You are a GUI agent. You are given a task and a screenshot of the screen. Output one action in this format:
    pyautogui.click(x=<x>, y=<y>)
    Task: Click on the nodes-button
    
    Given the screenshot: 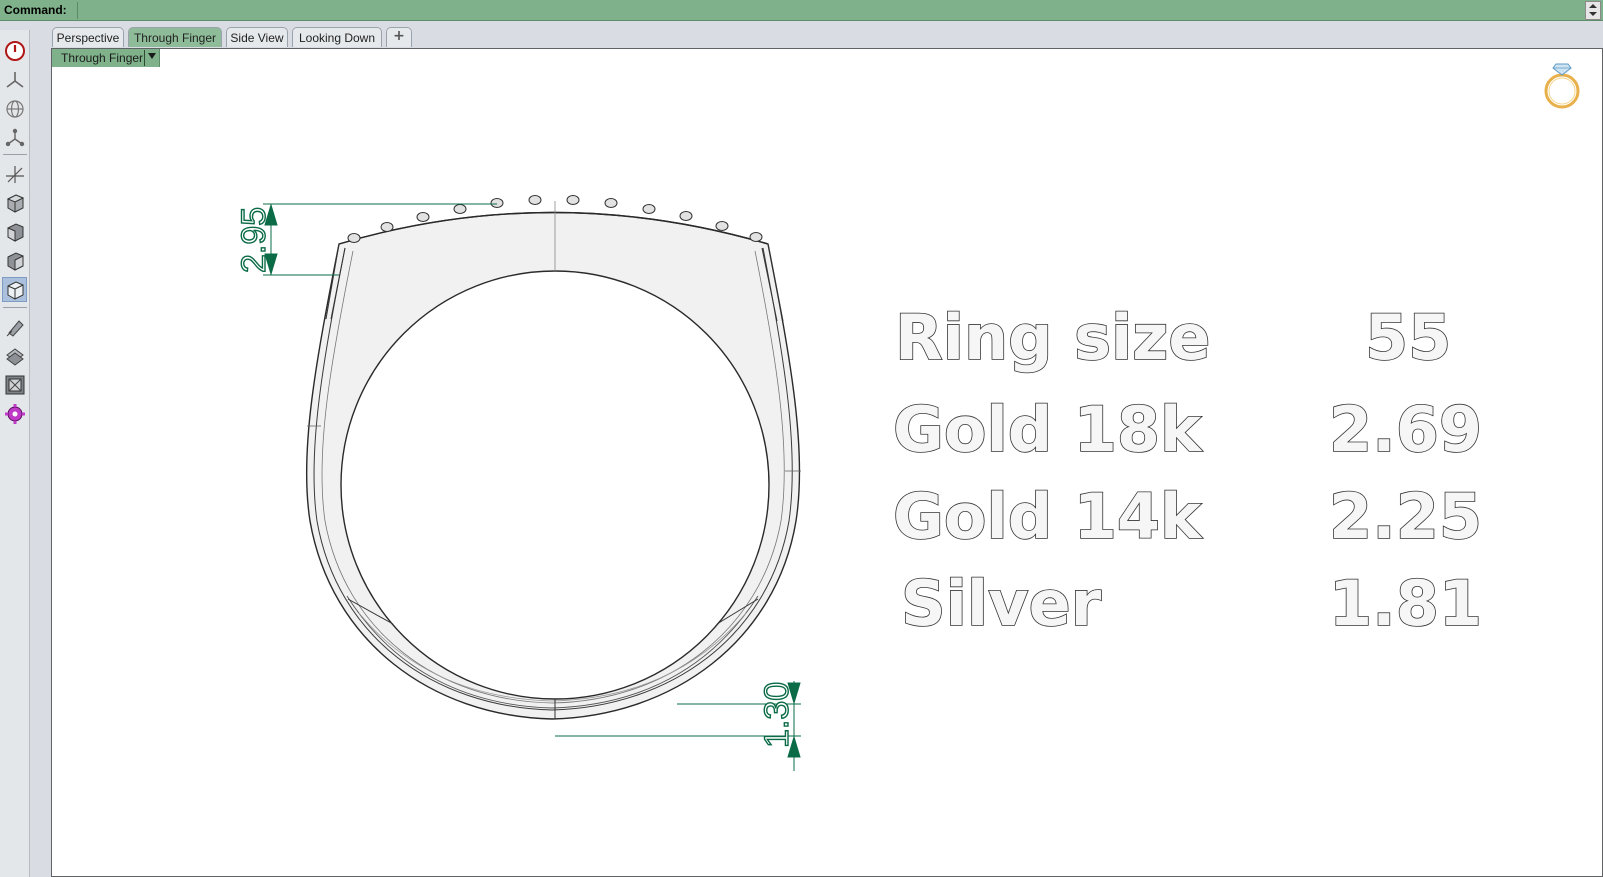 What is the action you would take?
    pyautogui.click(x=14, y=137)
    